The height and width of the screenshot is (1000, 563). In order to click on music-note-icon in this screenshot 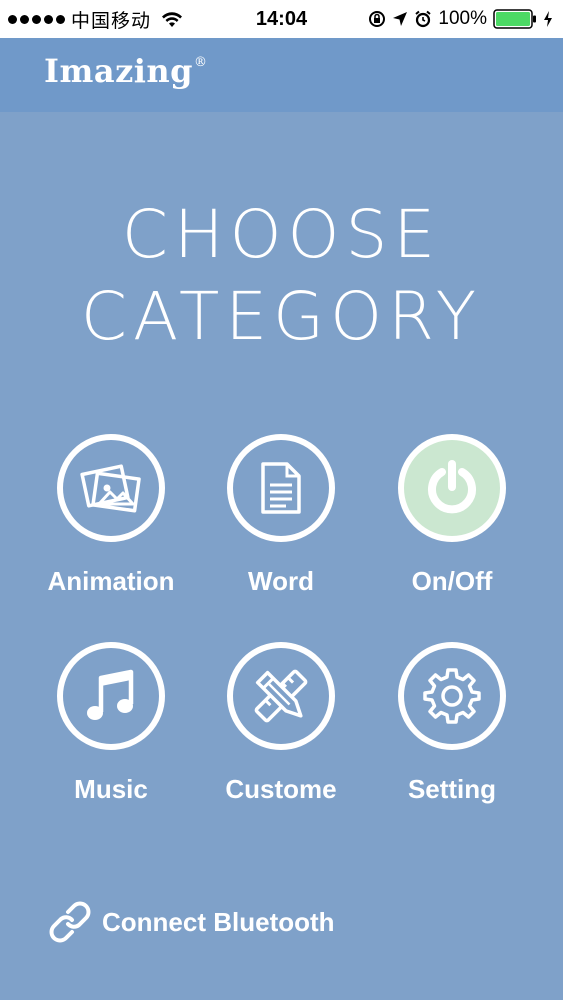, I will do `click(110, 694)`.